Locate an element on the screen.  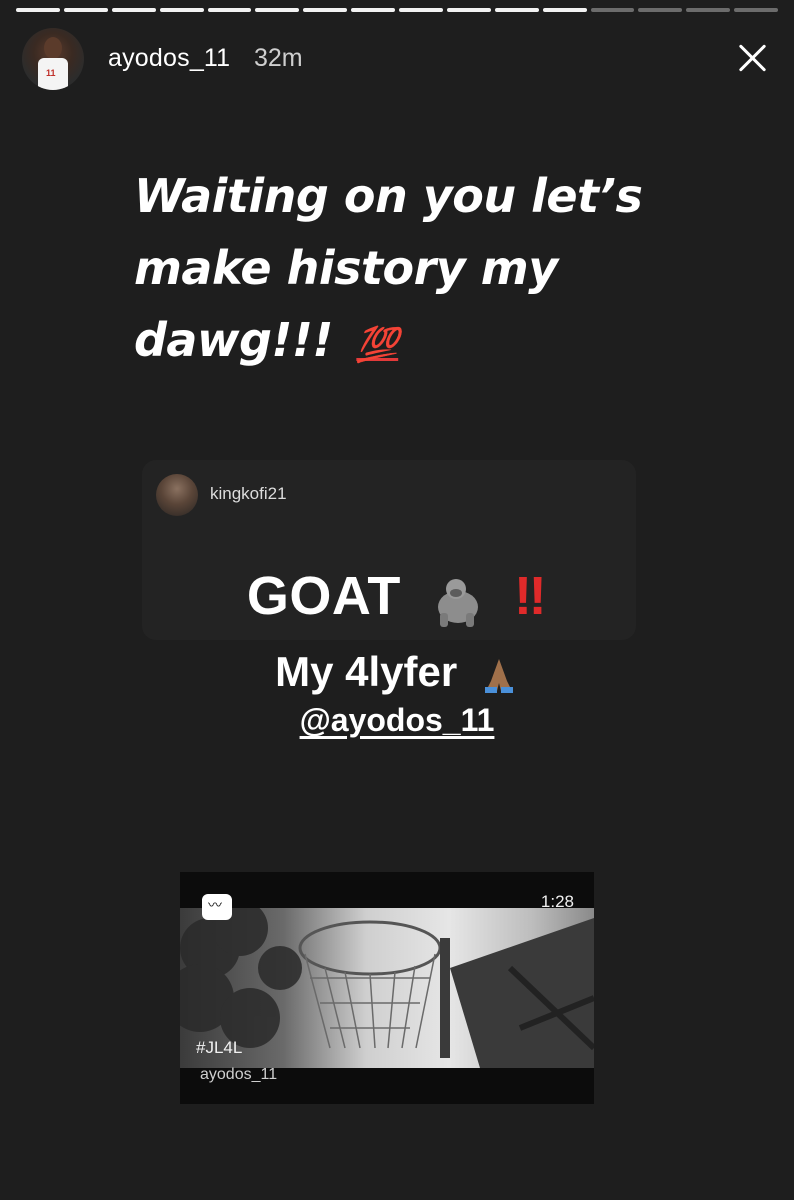
avatar-head is located at coordinates (53, 48).